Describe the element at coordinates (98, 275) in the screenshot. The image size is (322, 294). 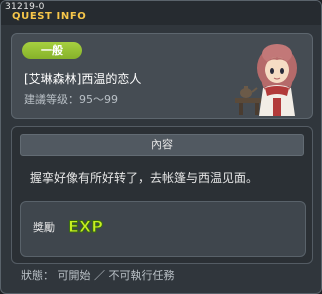
I see `quest-status: 狀態： 可開始 ／ 不可執行任務` at that location.